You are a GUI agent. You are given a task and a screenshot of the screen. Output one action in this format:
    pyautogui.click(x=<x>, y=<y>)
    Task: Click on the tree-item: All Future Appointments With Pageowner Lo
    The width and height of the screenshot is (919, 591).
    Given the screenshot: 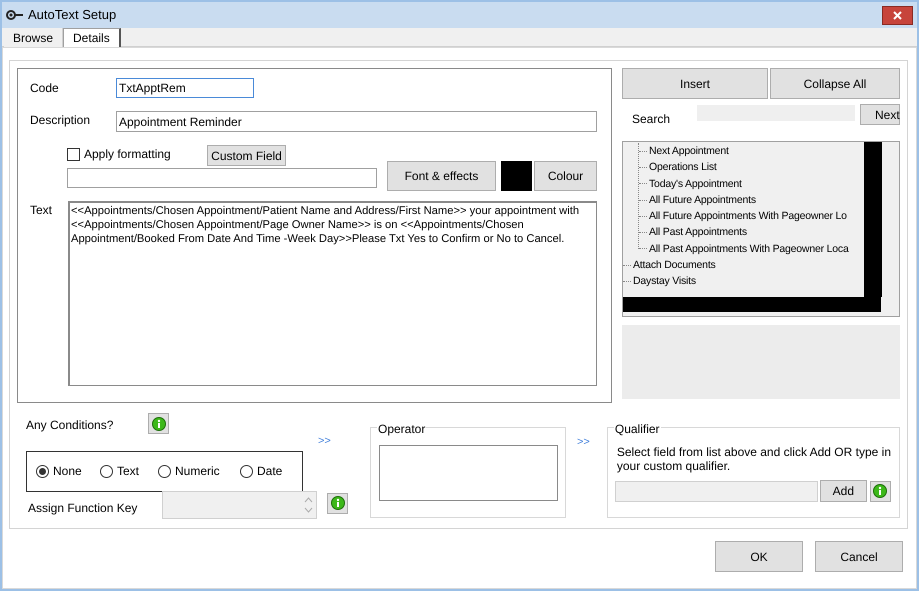 What is the action you would take?
    pyautogui.click(x=748, y=216)
    